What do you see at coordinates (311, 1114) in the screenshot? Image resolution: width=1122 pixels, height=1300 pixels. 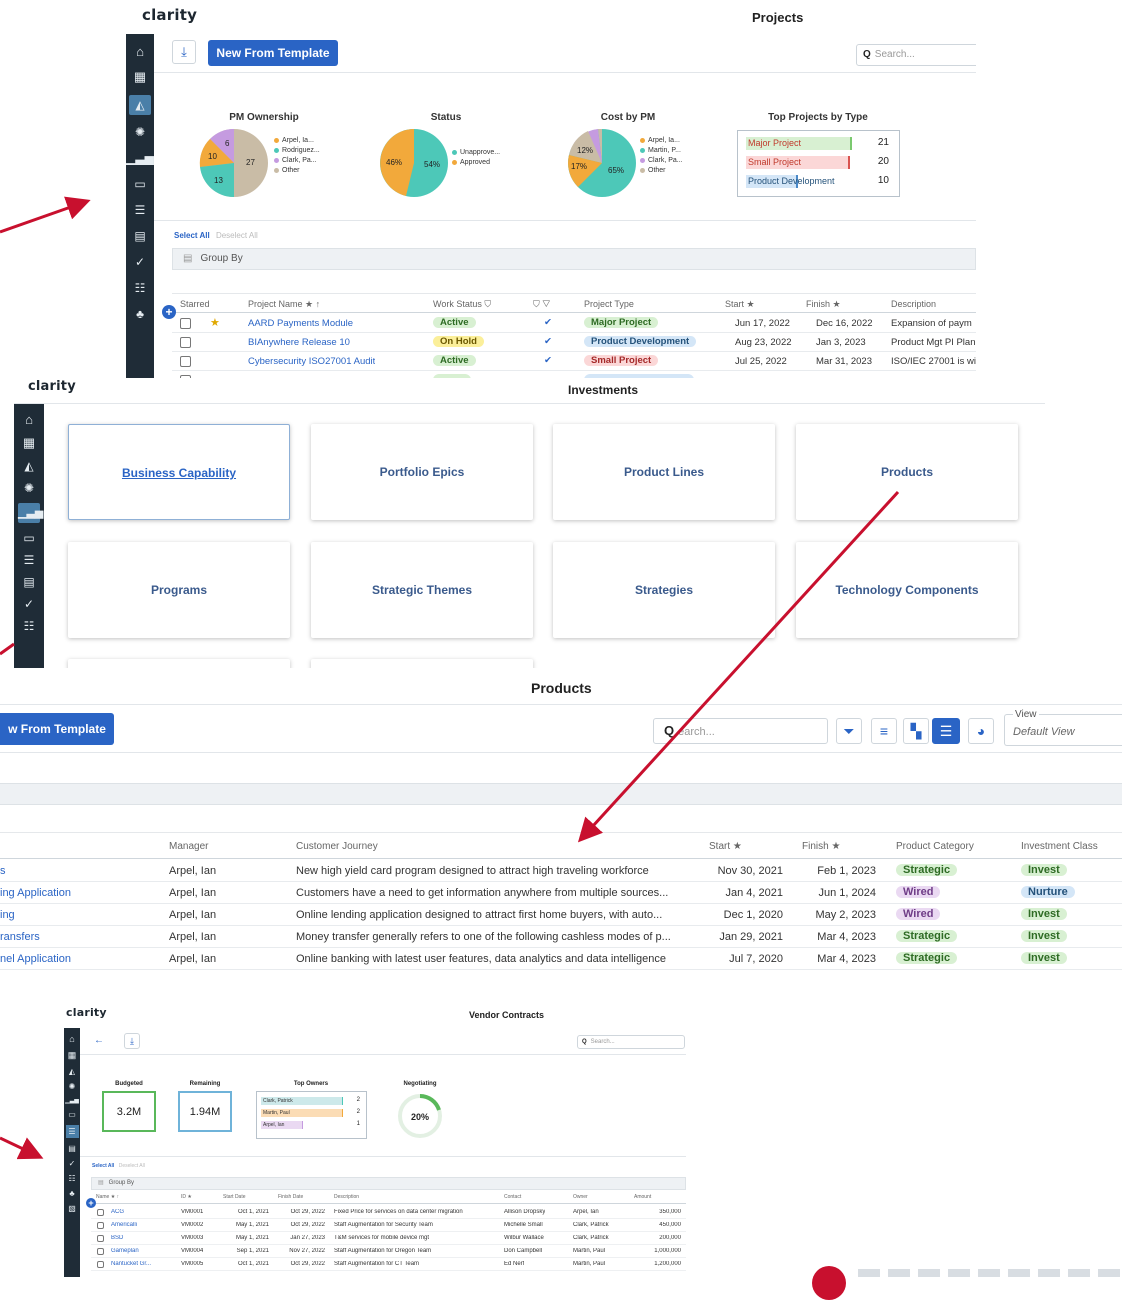 I see `owner-row: Martin, Paul 2` at bounding box center [311, 1114].